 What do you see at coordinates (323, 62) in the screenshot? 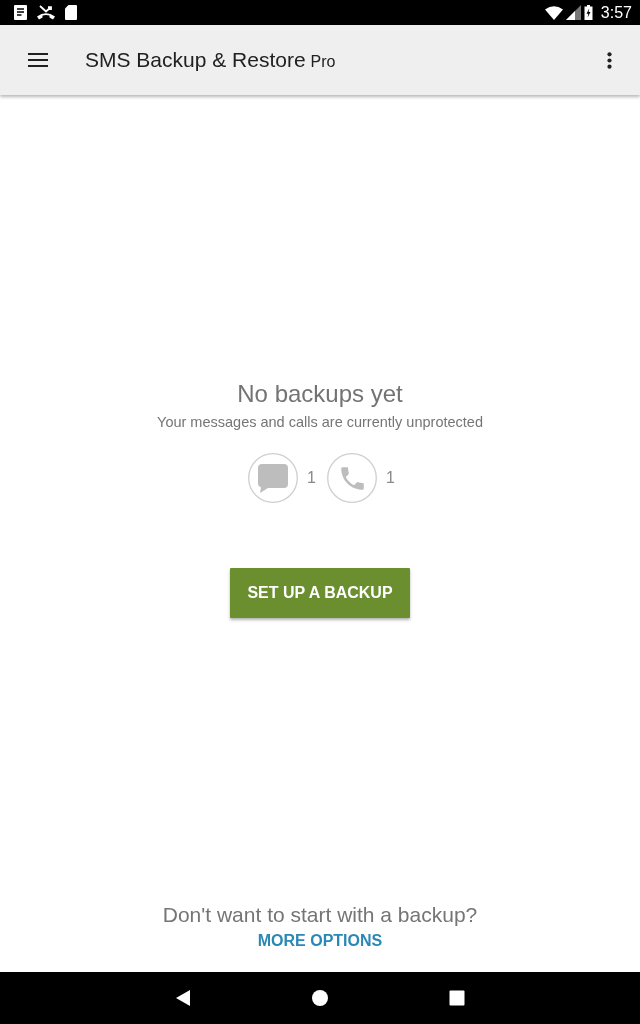
I see `edition-label: Pro` at bounding box center [323, 62].